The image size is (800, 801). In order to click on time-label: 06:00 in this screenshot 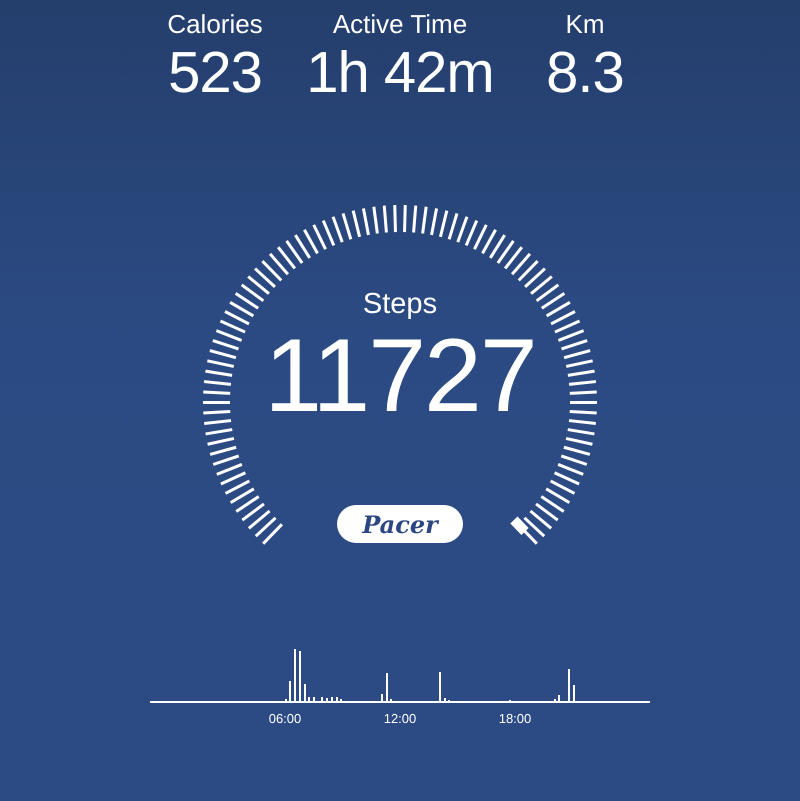, I will do `click(285, 718)`.